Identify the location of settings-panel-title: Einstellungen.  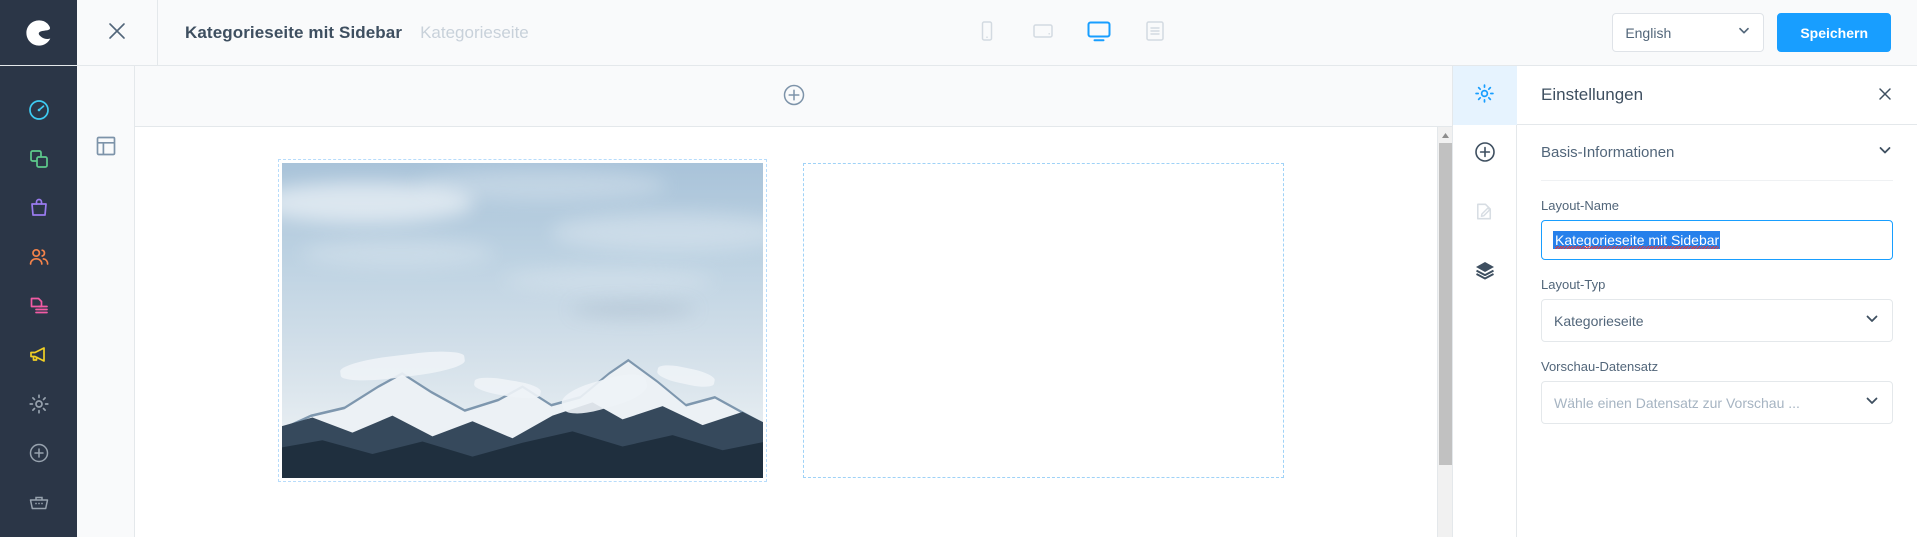
(1592, 94).